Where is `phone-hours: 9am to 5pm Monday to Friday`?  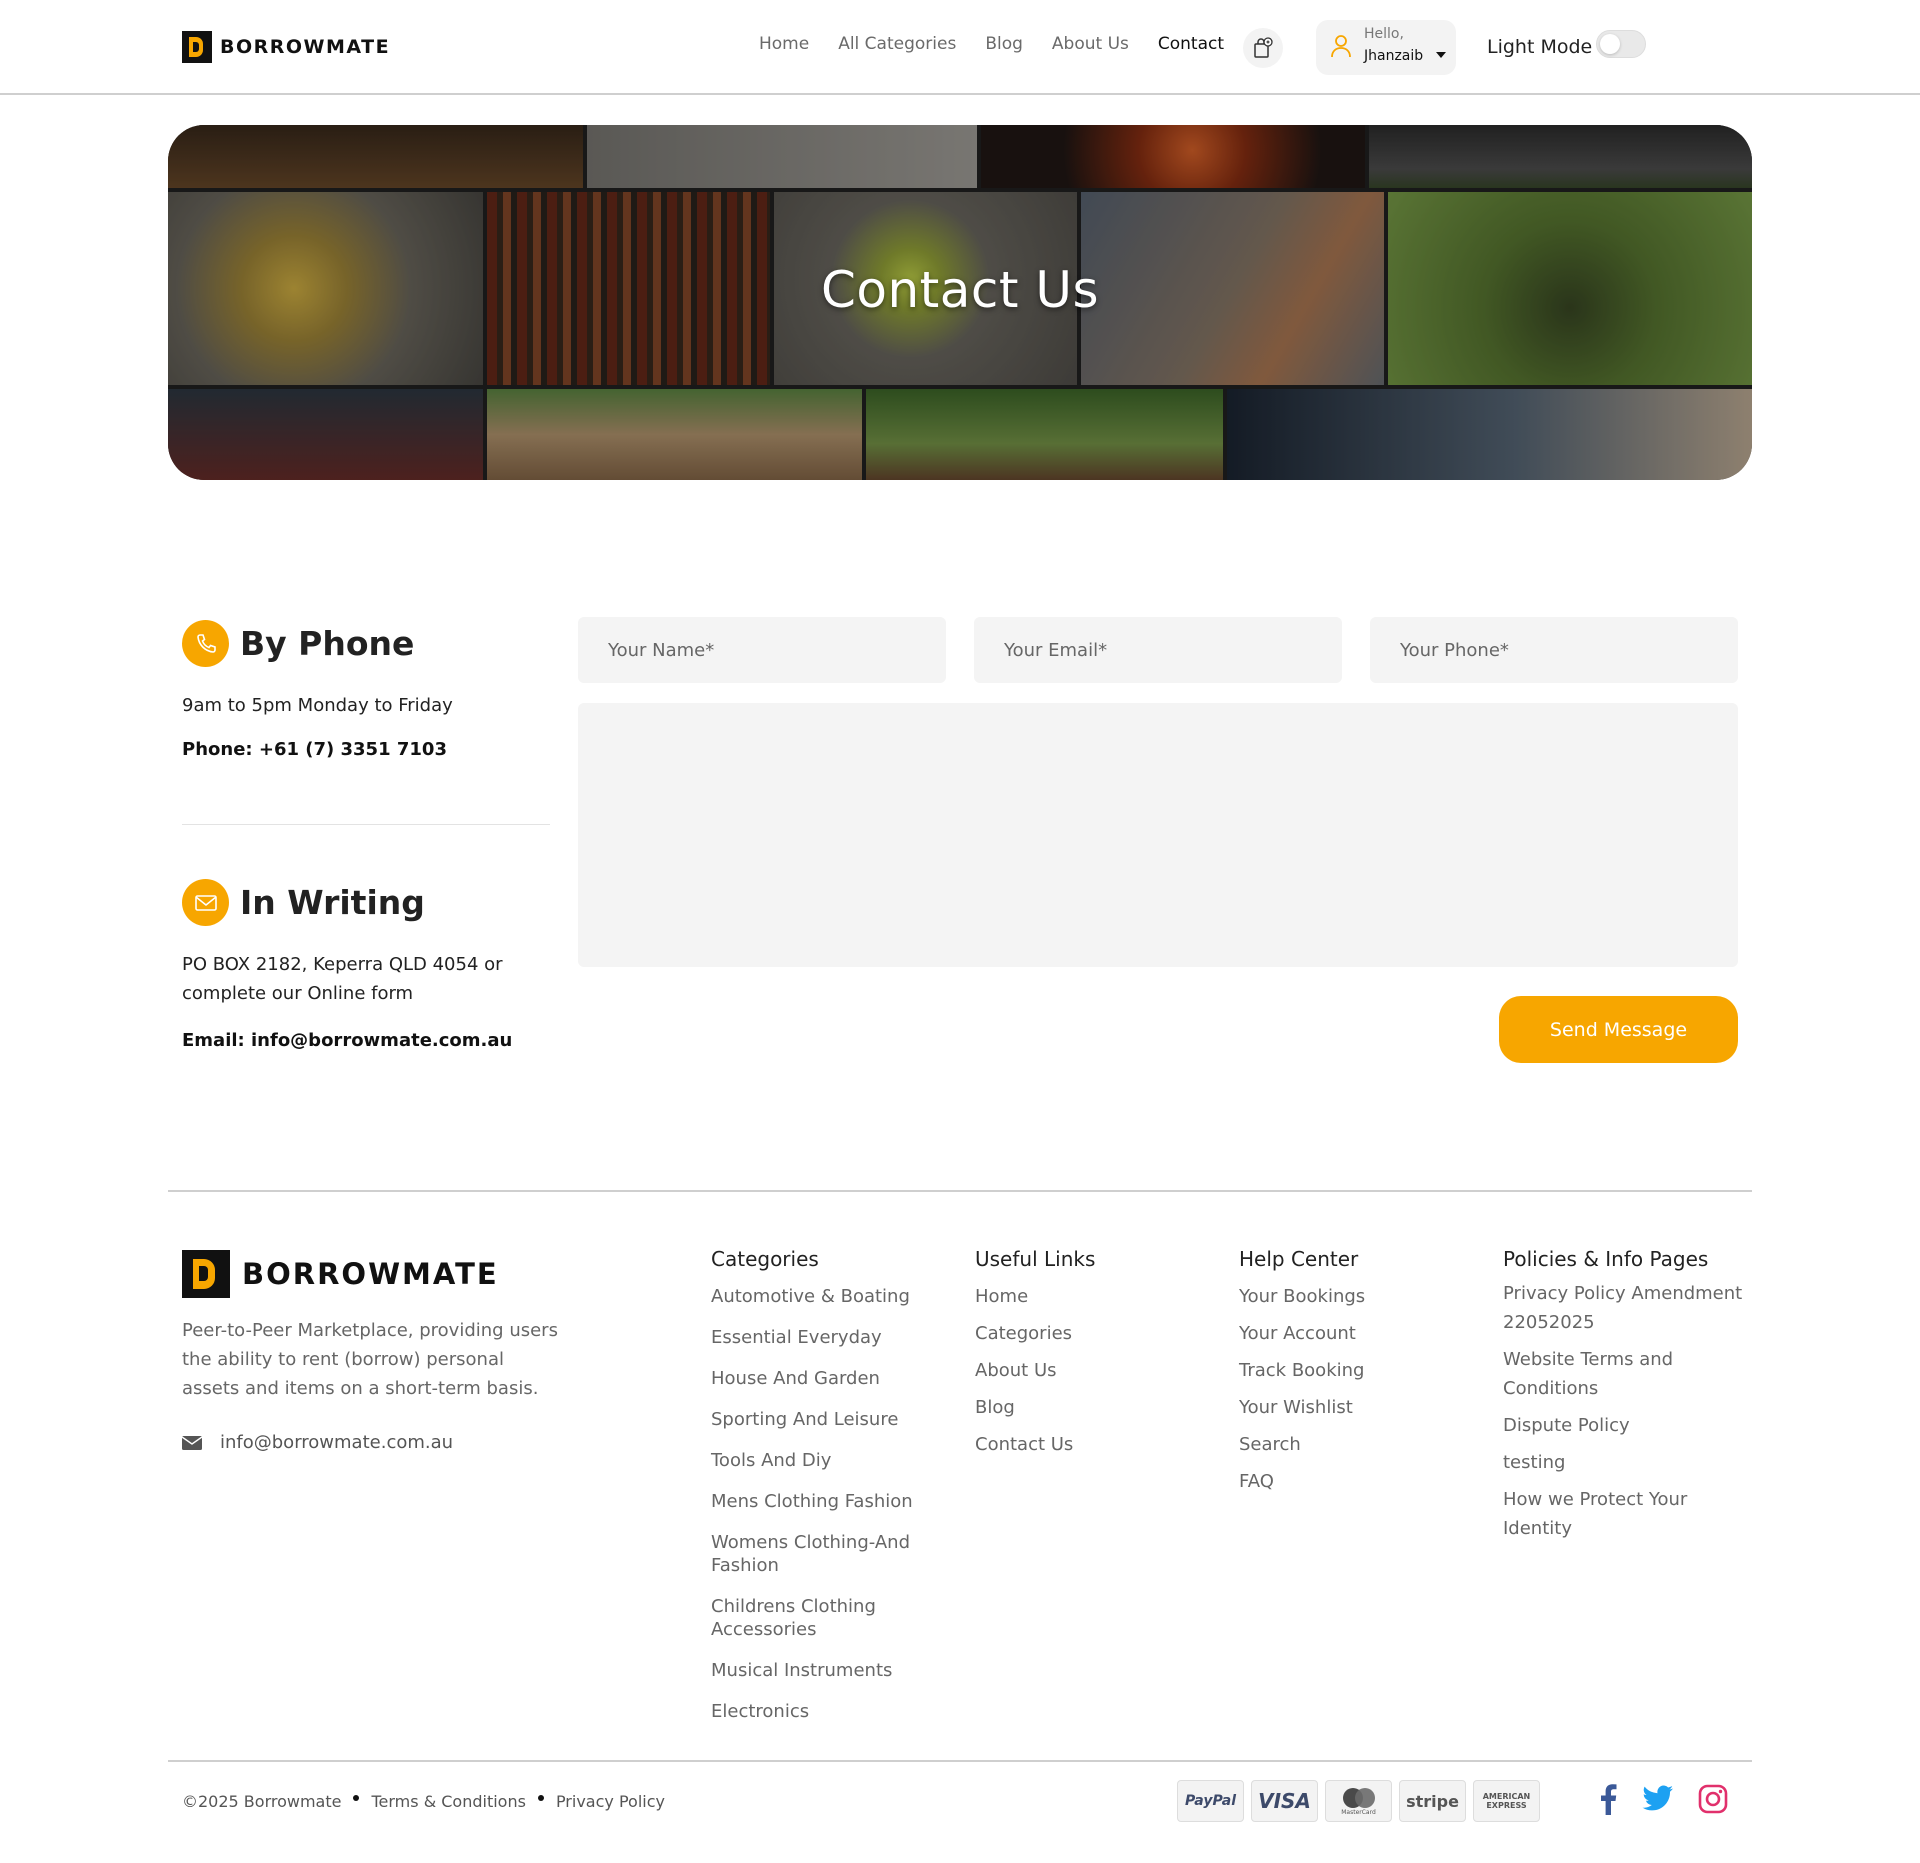
phone-hours: 9am to 5pm Monday to Friday is located at coordinates (317, 705).